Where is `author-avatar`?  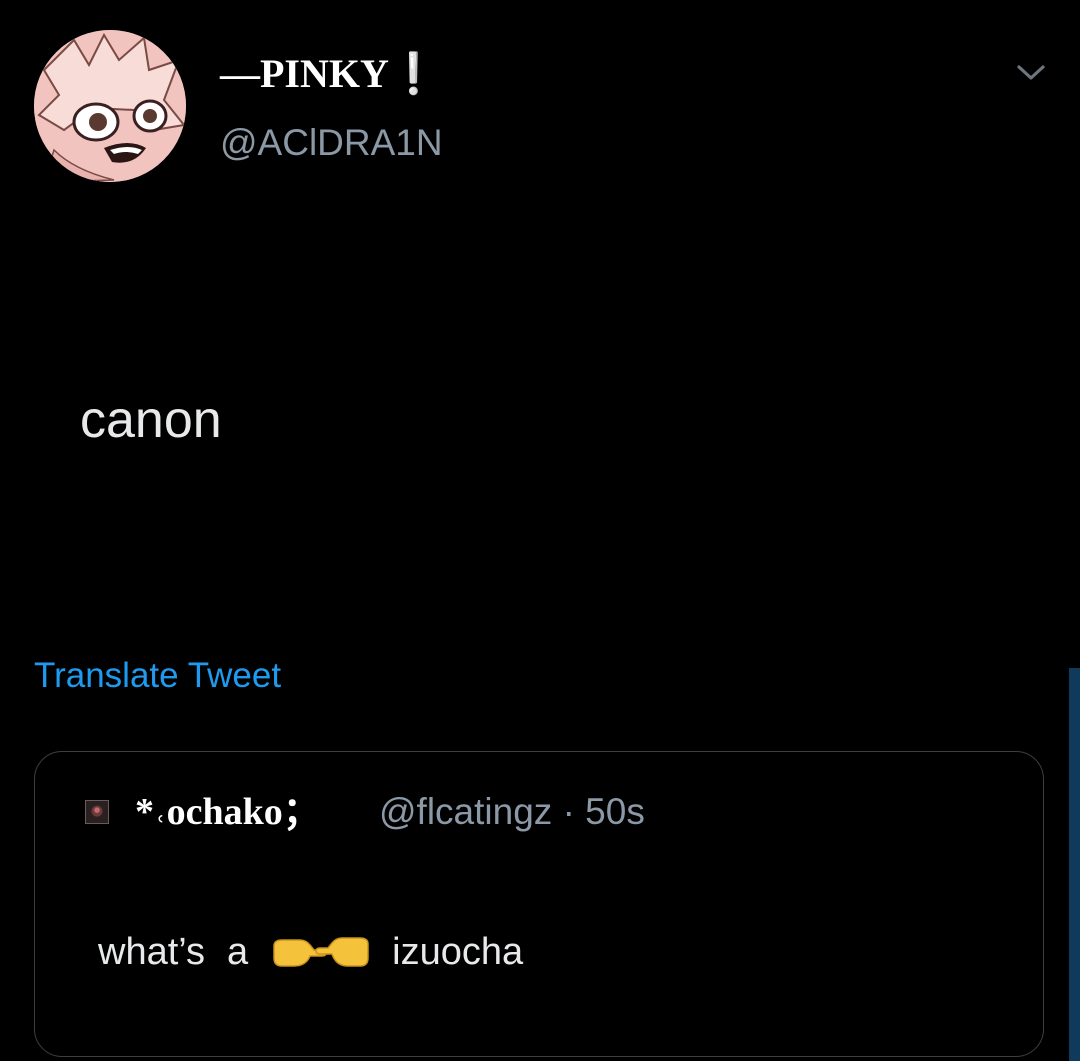 author-avatar is located at coordinates (110, 106).